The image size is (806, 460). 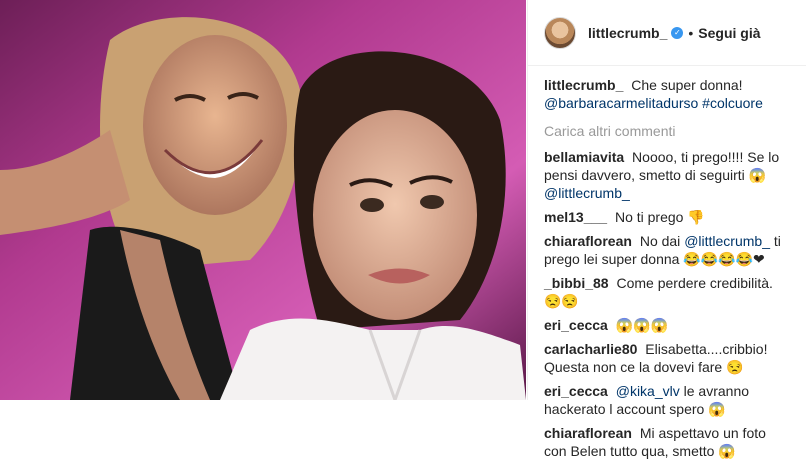 What do you see at coordinates (590, 349) in the screenshot?
I see `comment-username: carlacharlie80` at bounding box center [590, 349].